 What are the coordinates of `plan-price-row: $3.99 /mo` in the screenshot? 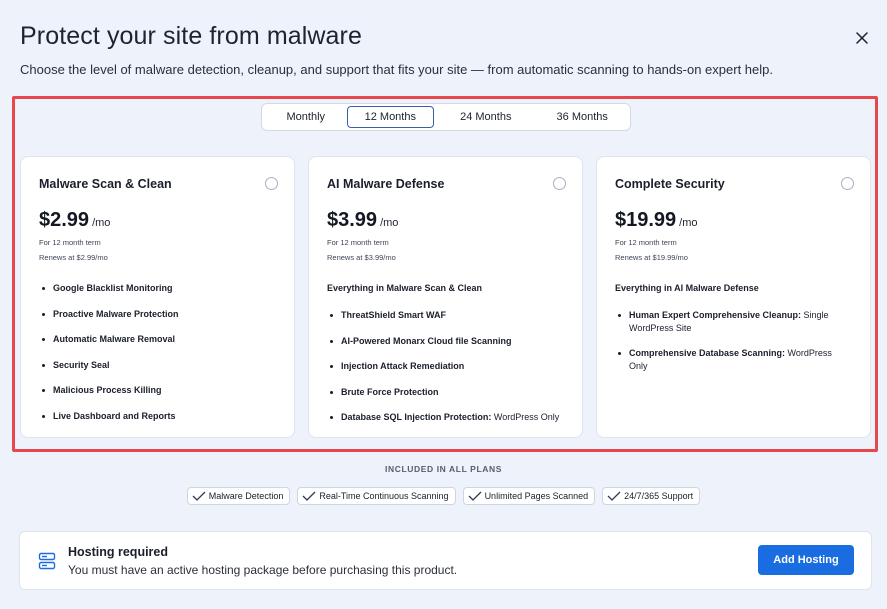 It's located at (445, 220).